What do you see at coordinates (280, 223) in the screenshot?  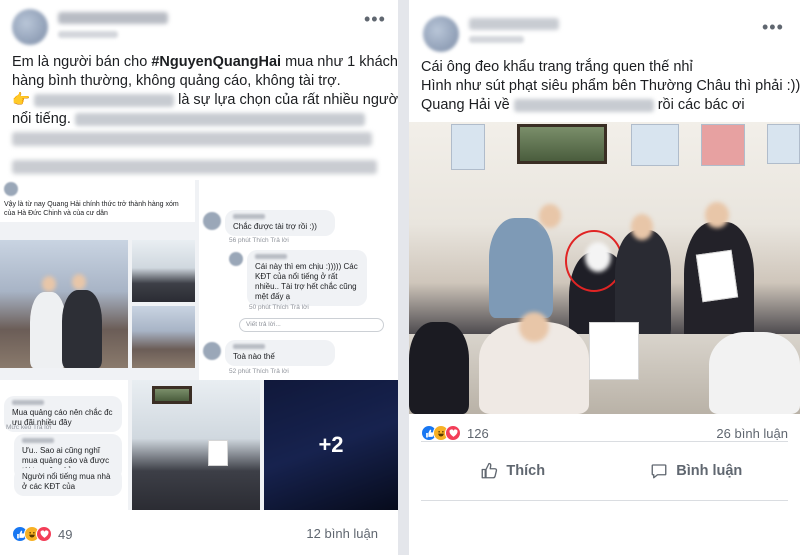 I see `mini-comment: Chắc được tài trợ rồi :))` at bounding box center [280, 223].